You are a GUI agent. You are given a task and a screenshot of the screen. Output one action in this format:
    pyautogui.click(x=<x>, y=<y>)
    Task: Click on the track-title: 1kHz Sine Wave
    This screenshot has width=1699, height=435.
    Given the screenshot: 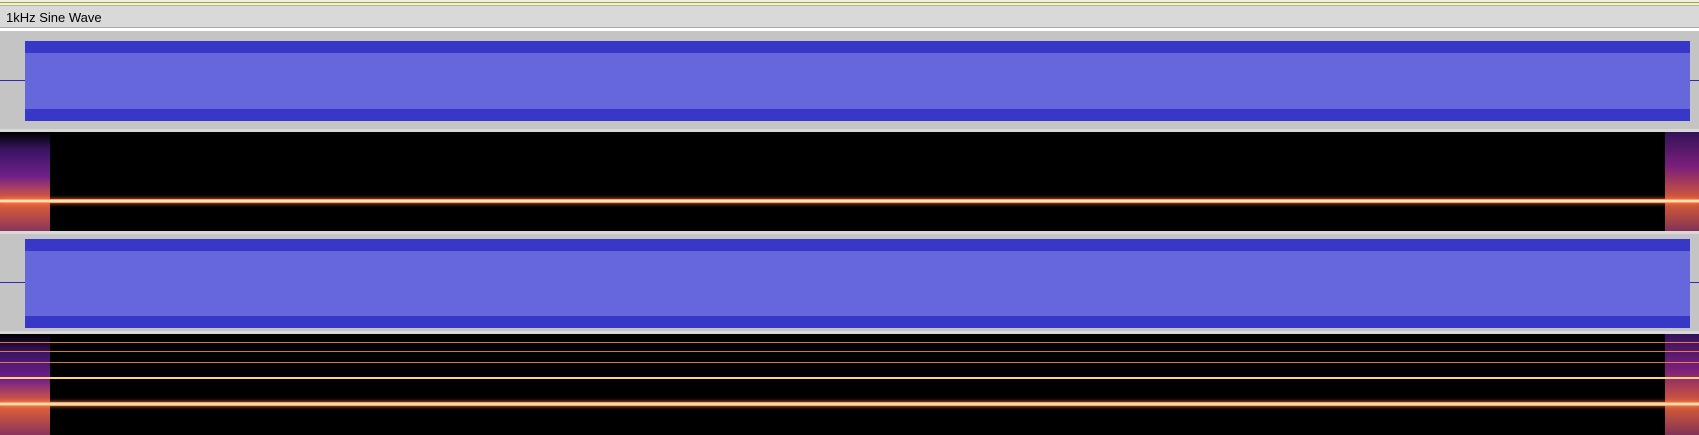 What is the action you would take?
    pyautogui.click(x=54, y=17)
    